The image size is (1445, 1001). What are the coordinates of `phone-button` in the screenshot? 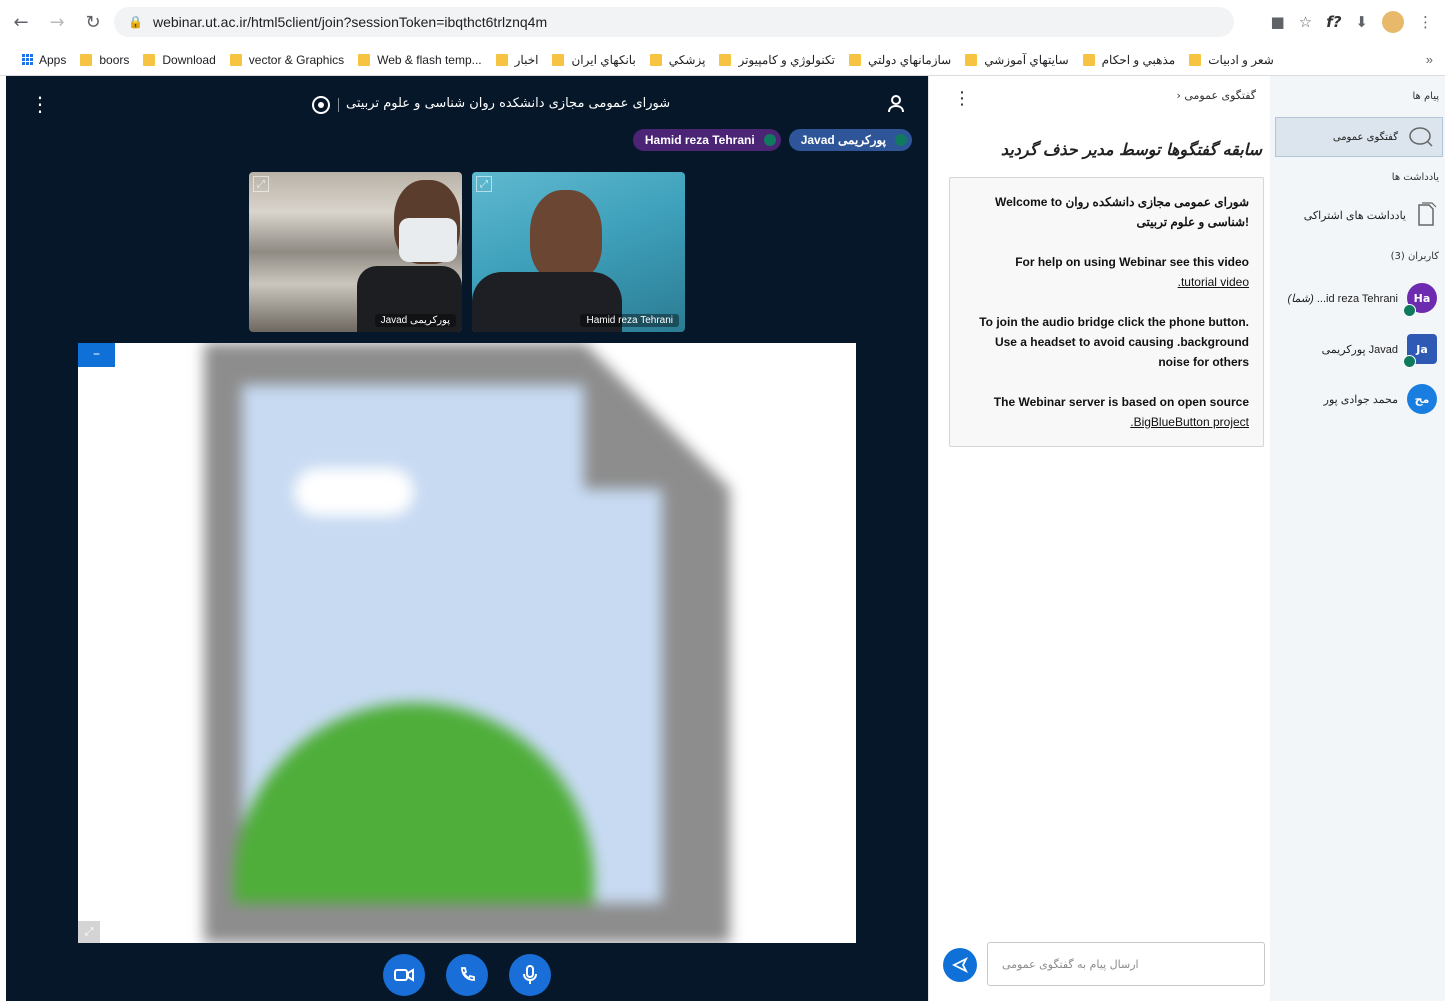 It's located at (467, 975).